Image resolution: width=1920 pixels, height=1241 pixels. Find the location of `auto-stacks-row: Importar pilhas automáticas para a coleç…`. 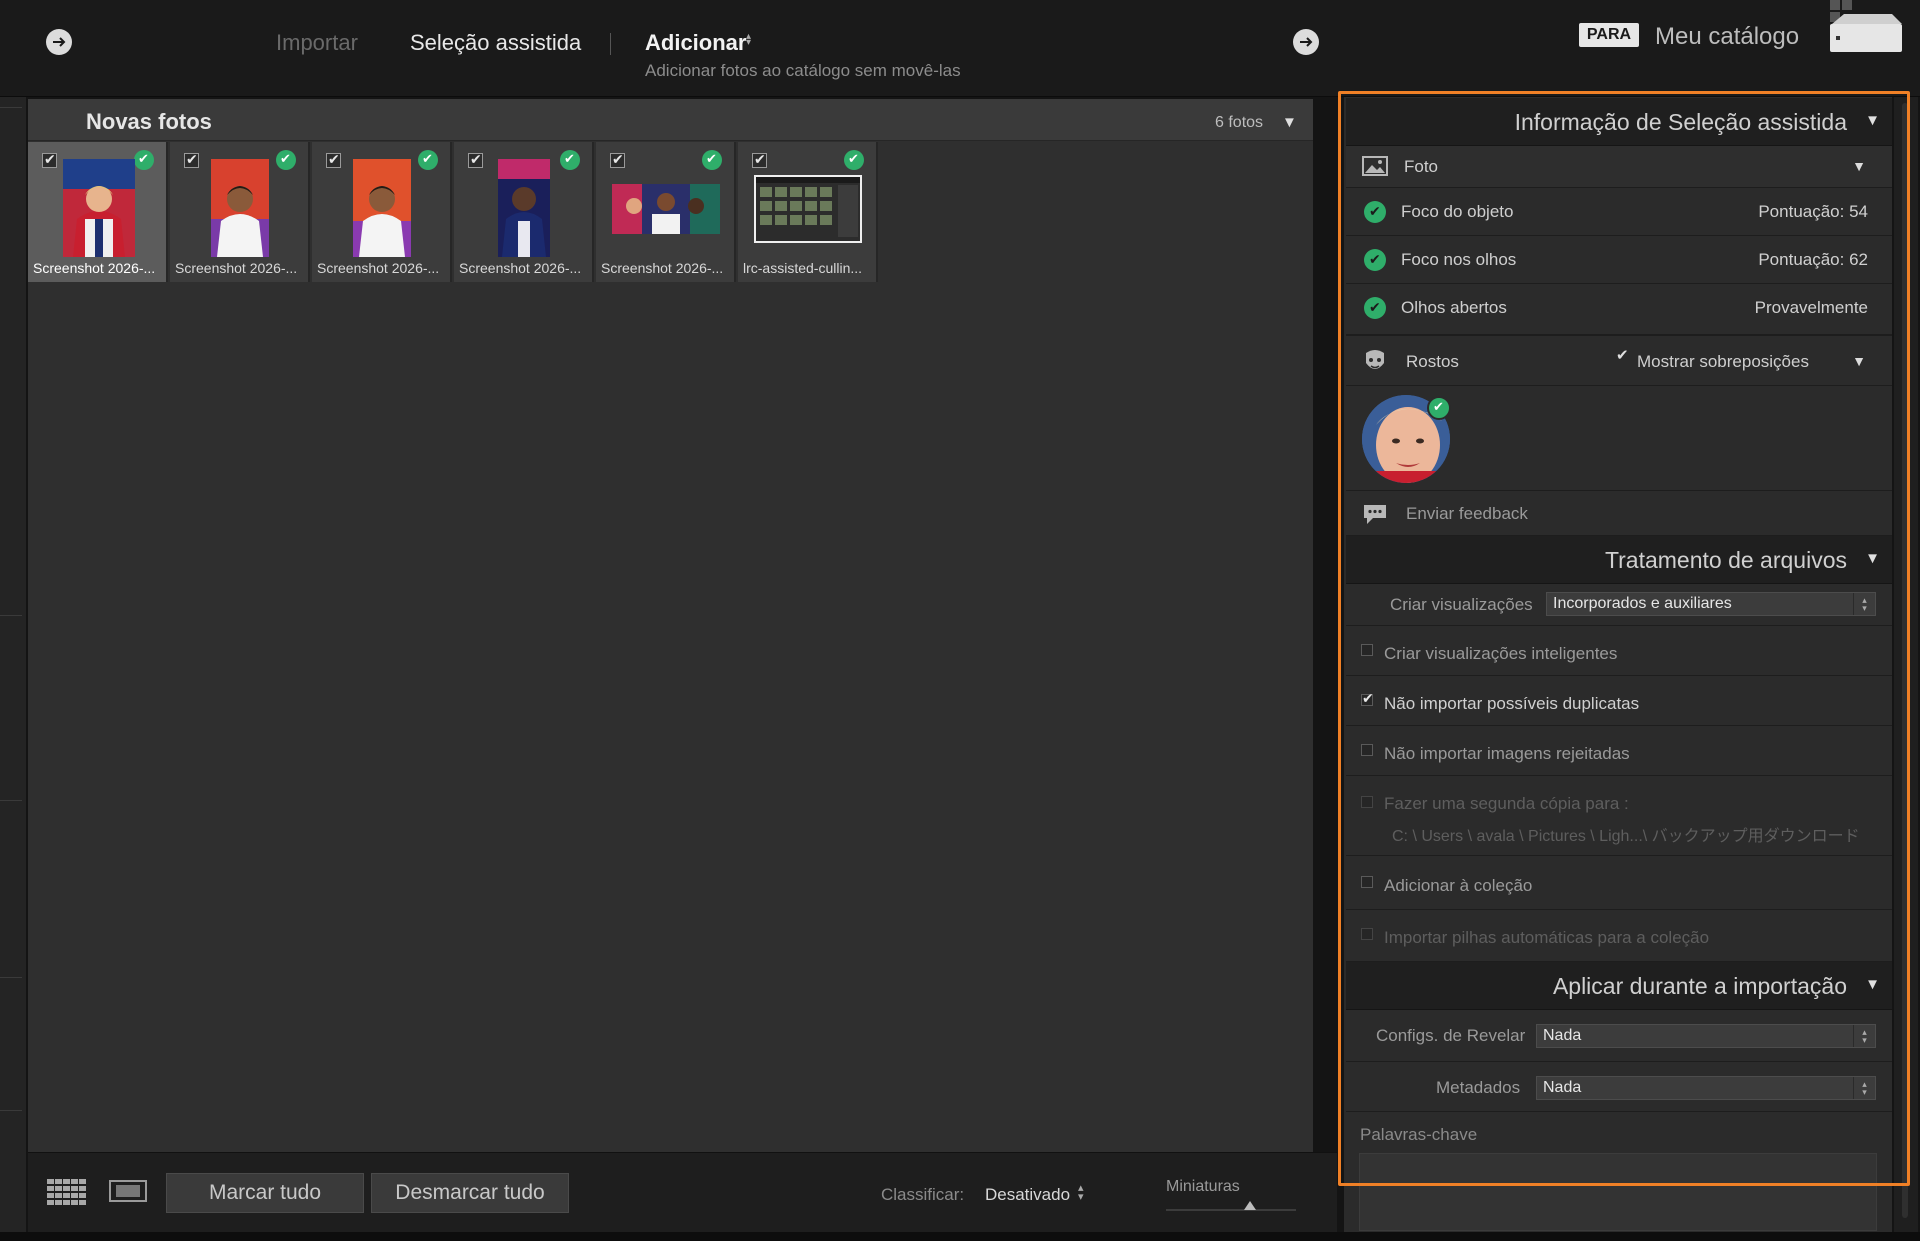

auto-stacks-row: Importar pilhas automáticas para a coleç… is located at coordinates (1619, 936).